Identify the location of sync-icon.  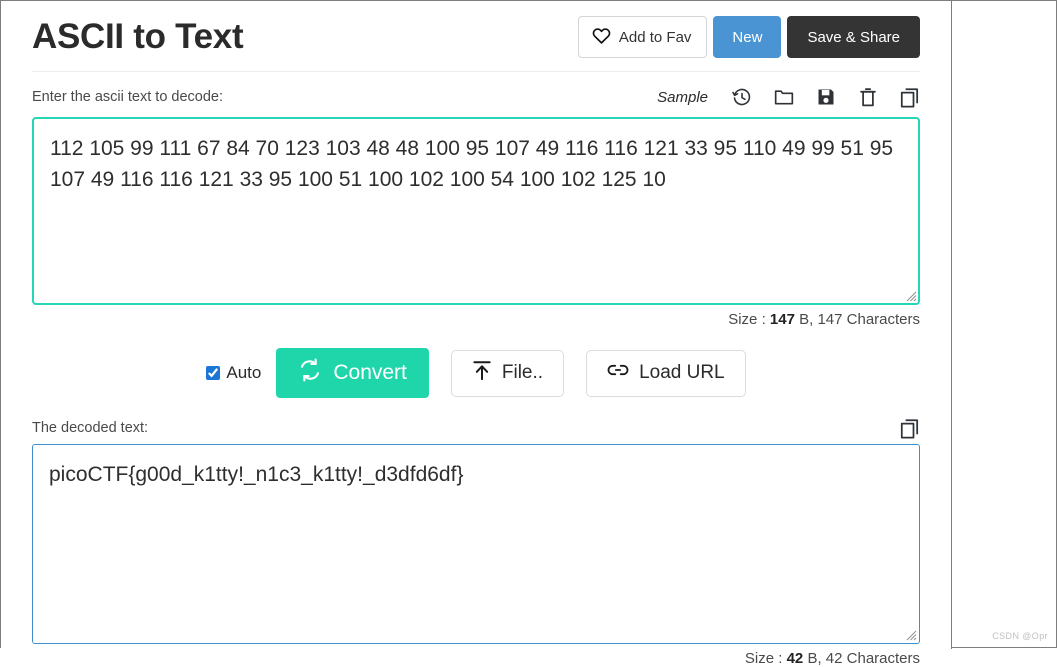
(310, 373).